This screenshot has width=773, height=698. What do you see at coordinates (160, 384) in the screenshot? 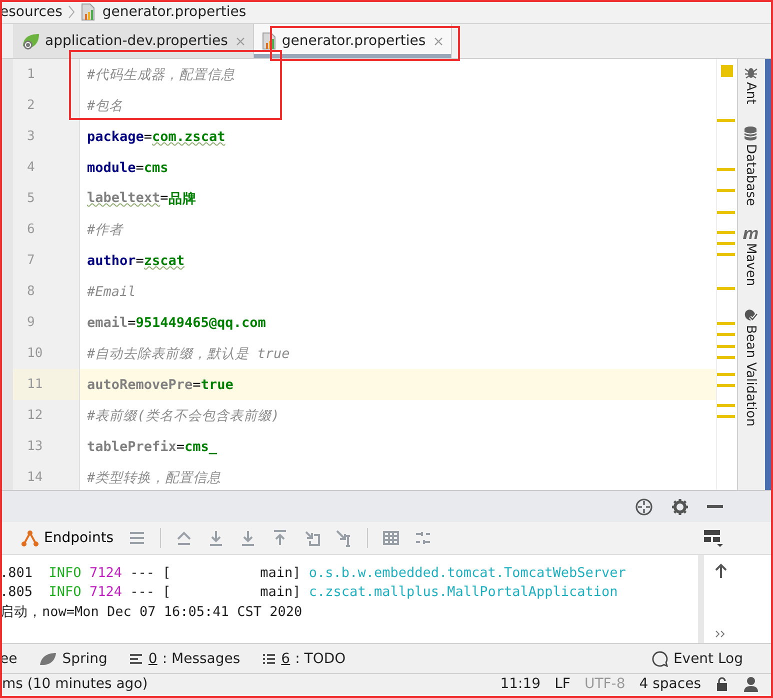
I see `code-line: autoRemovePre=true` at bounding box center [160, 384].